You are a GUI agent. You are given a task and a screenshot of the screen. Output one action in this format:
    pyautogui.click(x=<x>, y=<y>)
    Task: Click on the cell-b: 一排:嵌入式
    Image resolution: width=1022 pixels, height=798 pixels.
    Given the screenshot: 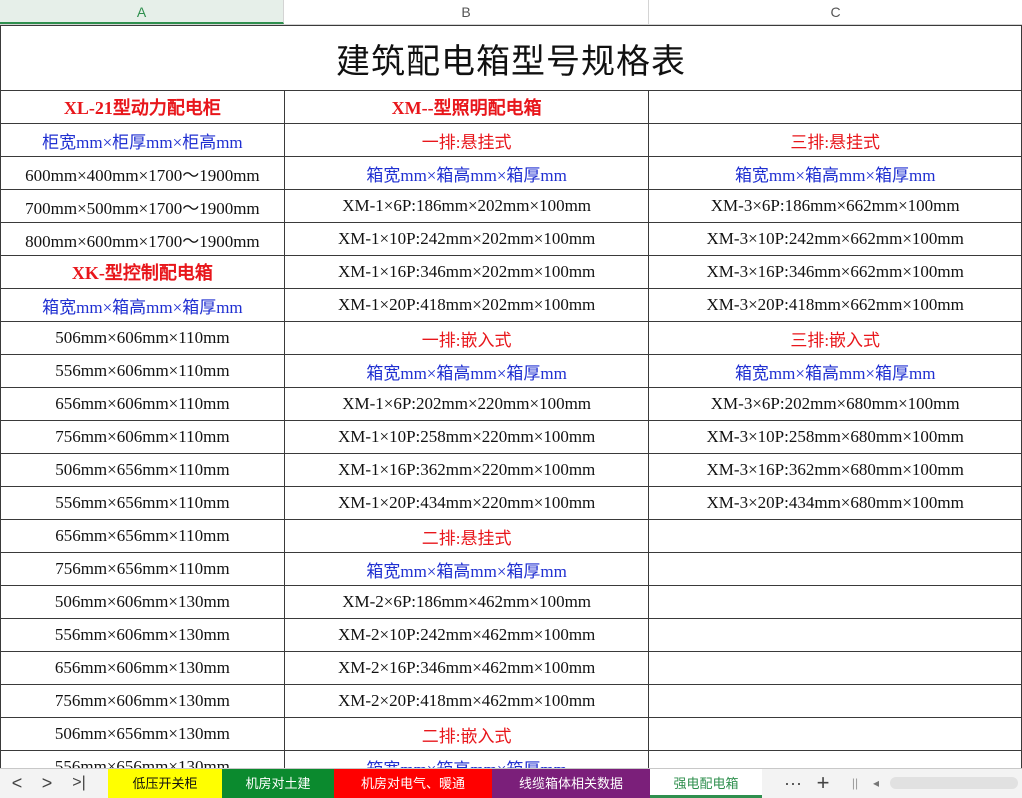 What is the action you would take?
    pyautogui.click(x=466, y=338)
    